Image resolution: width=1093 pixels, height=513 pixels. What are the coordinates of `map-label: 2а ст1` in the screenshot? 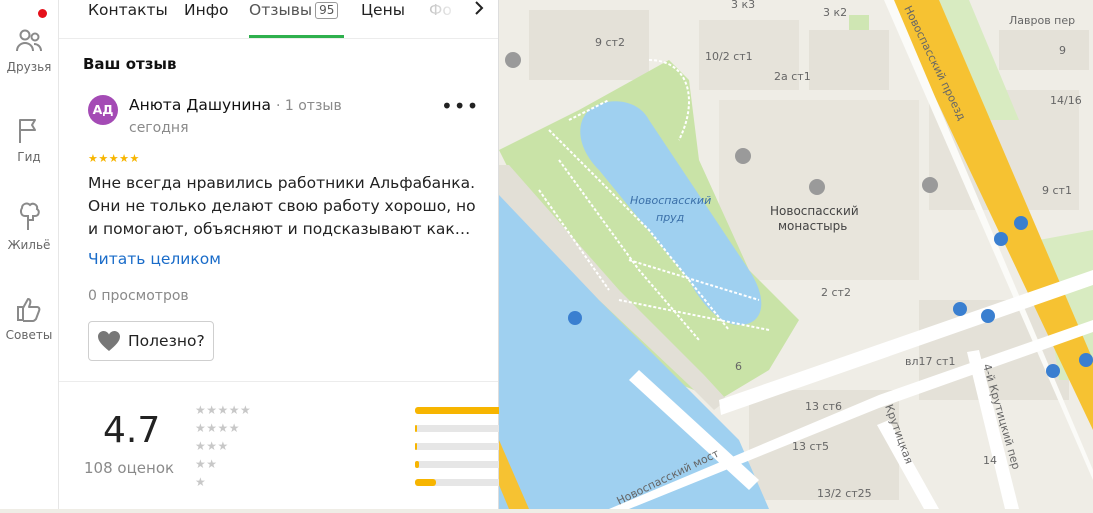 It's located at (792, 76).